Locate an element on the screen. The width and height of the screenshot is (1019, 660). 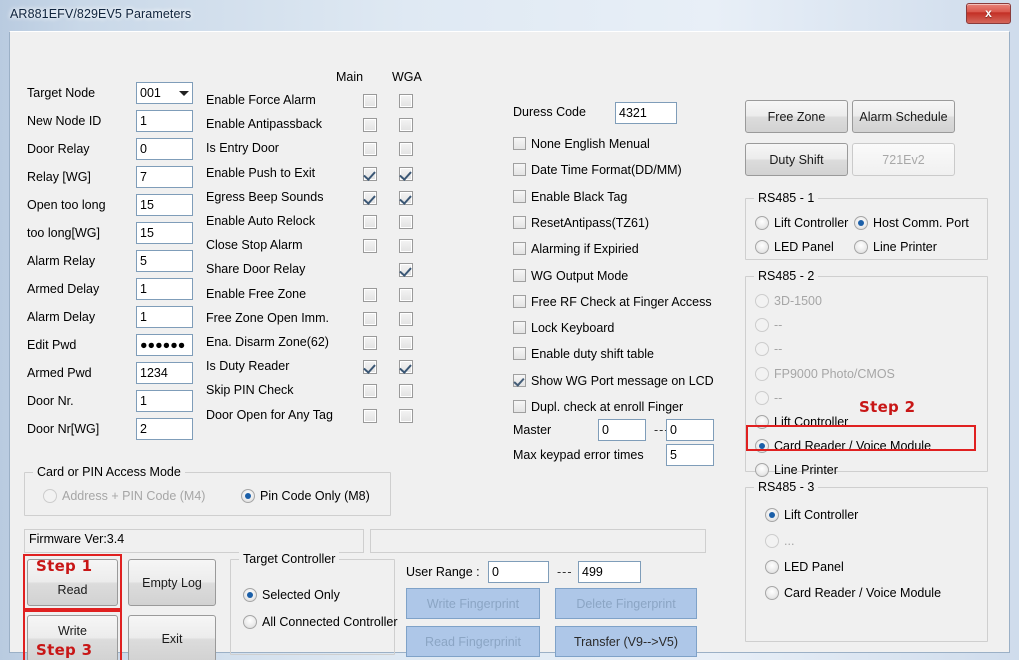
read-fingerprint-button: Read Fingerprinit is located at coordinates (473, 641).